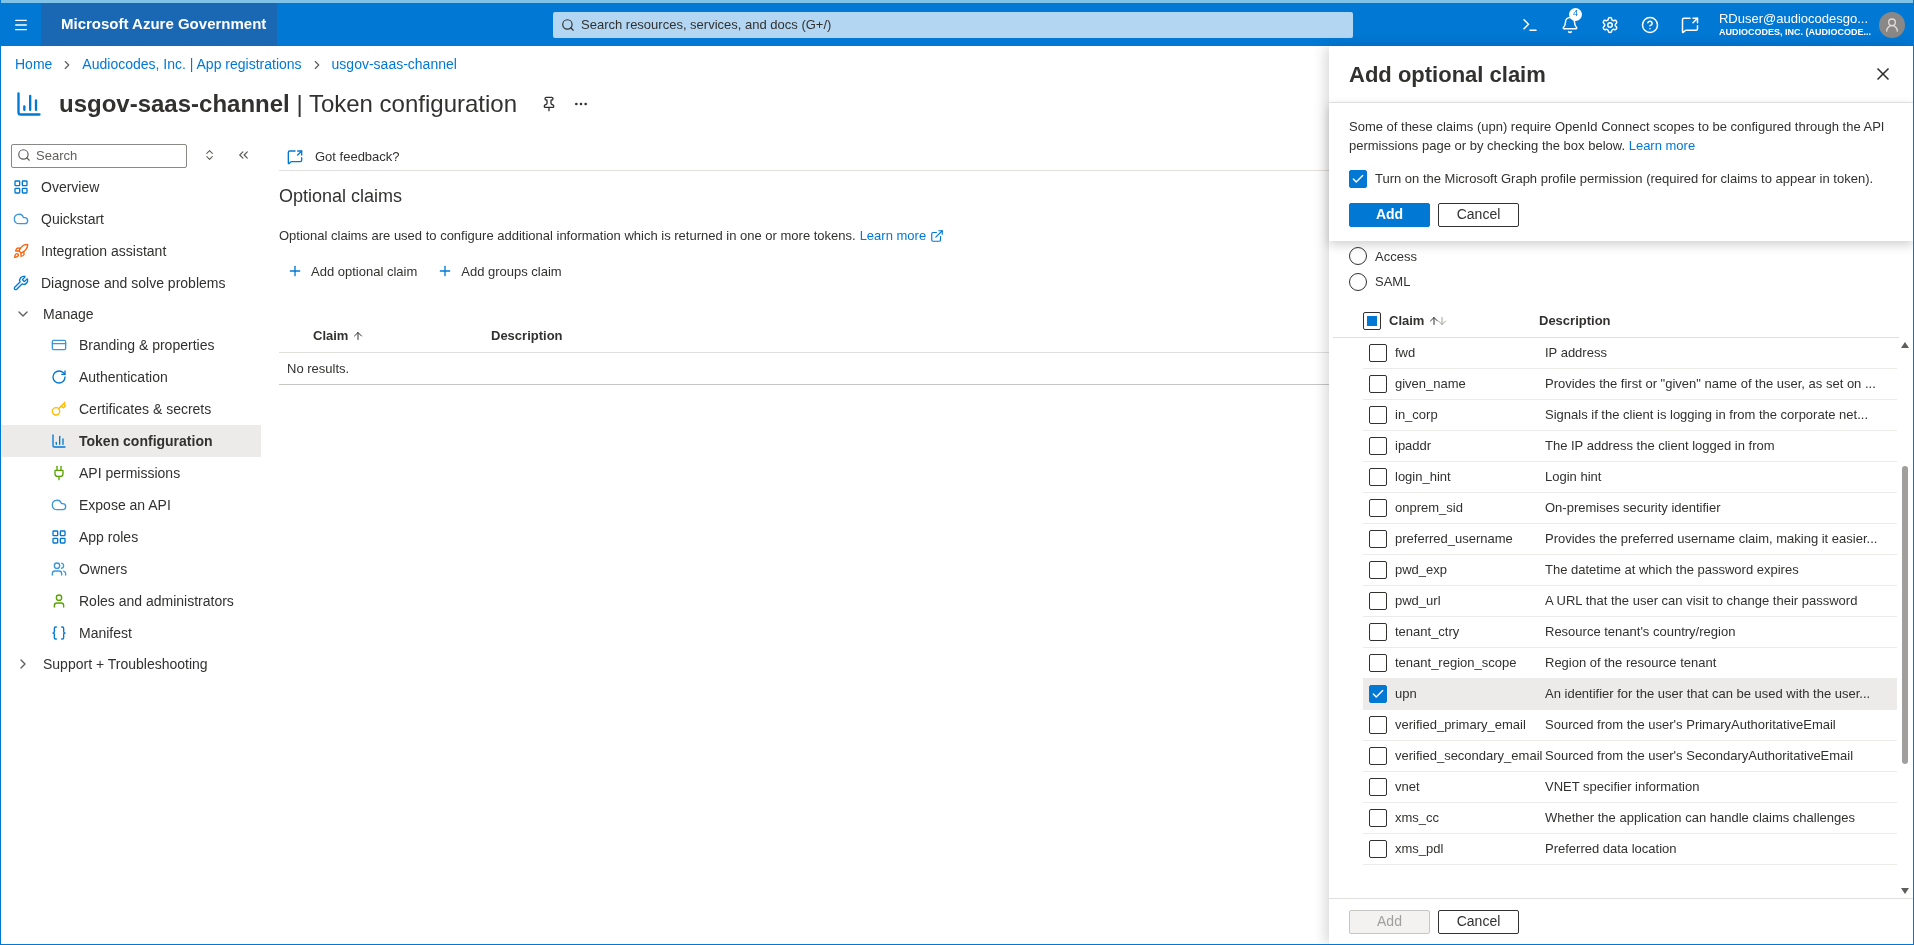 The image size is (1914, 945). Describe the element at coordinates (131, 633) in the screenshot. I see `nav-item: Manifest` at that location.